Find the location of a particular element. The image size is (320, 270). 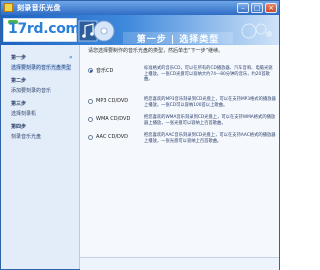

step-description: 选择刻录机 is located at coordinates (24, 114).